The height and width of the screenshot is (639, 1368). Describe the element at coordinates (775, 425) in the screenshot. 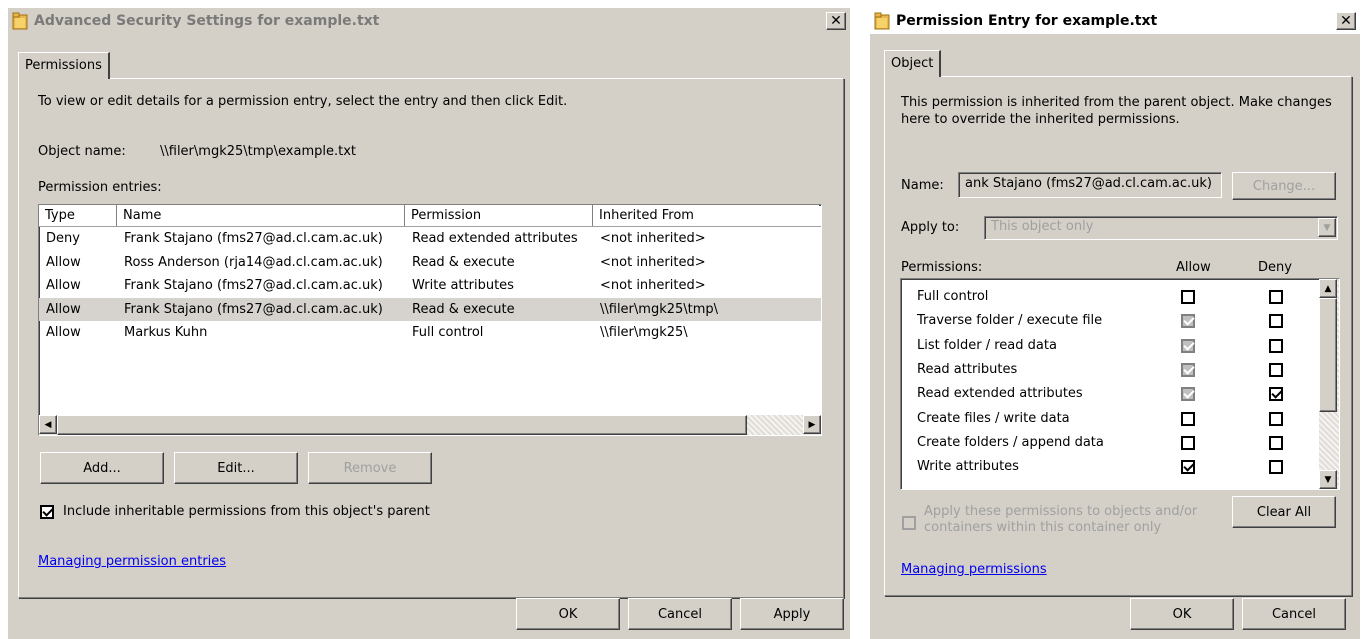

I see `scroll-track` at that location.